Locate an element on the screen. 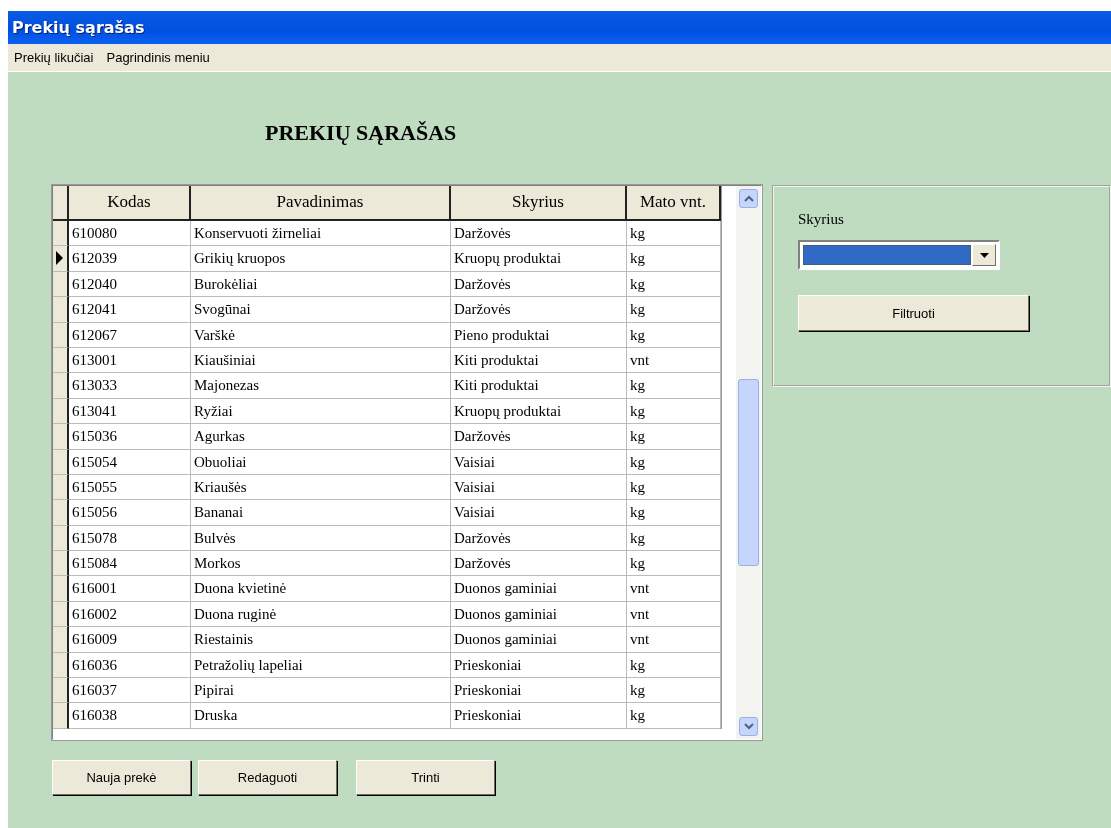 This screenshot has width=1111, height=828. table-cell: 615056 is located at coordinates (130, 513).